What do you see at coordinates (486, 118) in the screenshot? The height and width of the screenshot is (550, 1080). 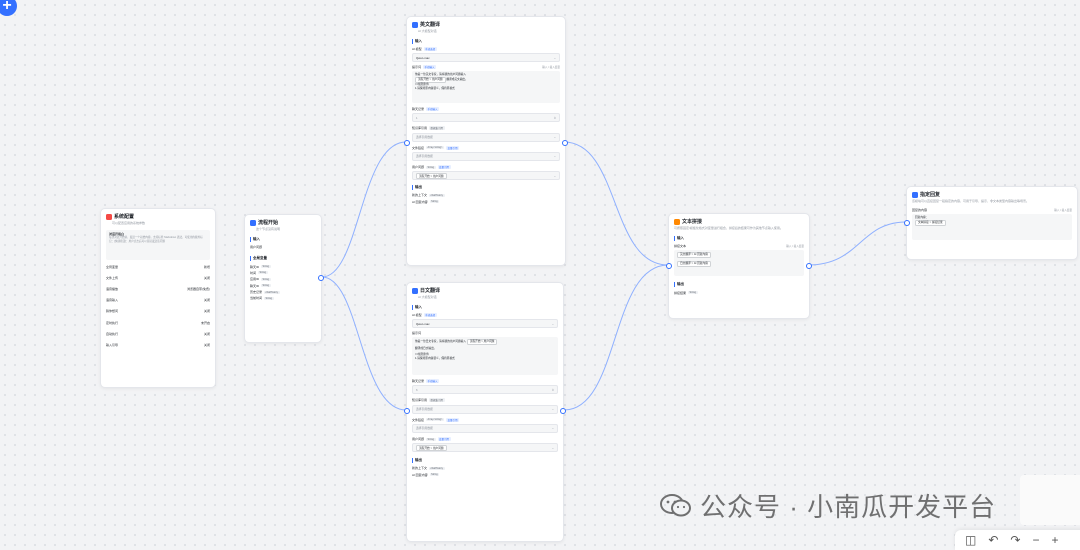 I see `history-input: 1 ⇕` at bounding box center [486, 118].